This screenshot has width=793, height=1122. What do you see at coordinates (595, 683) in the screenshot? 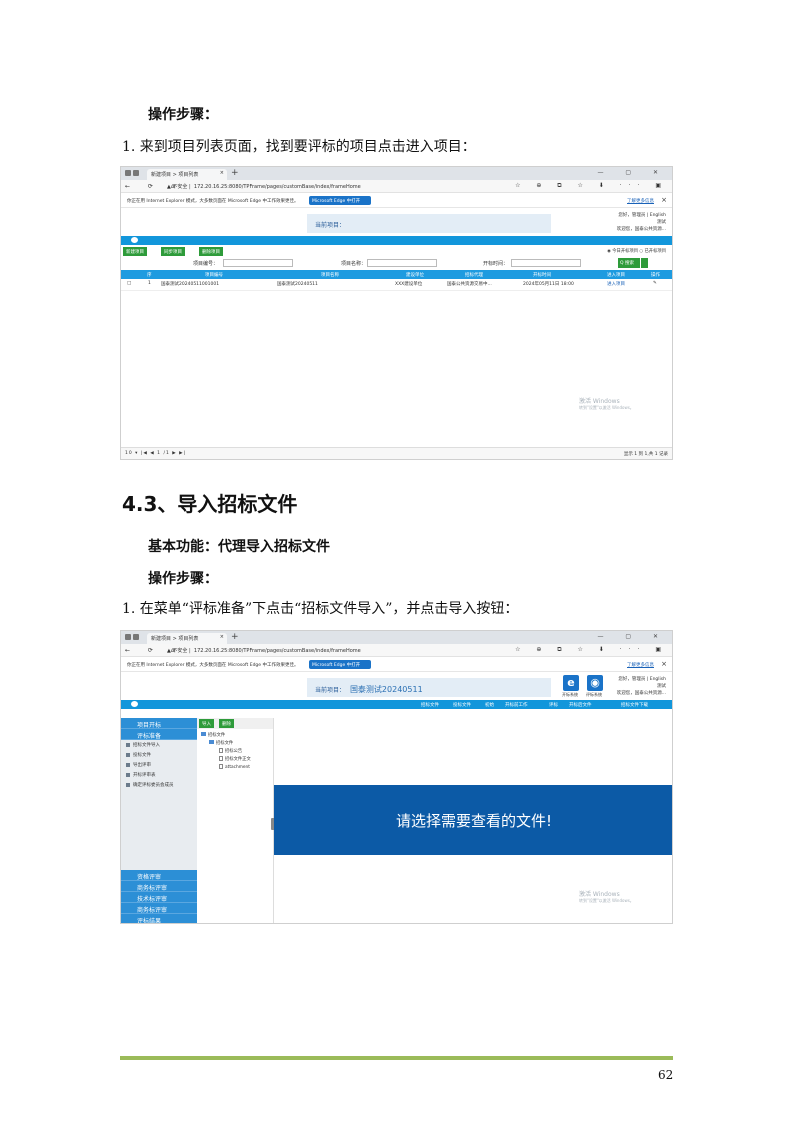
I see `evaluation-system-icon: ◉` at bounding box center [595, 683].